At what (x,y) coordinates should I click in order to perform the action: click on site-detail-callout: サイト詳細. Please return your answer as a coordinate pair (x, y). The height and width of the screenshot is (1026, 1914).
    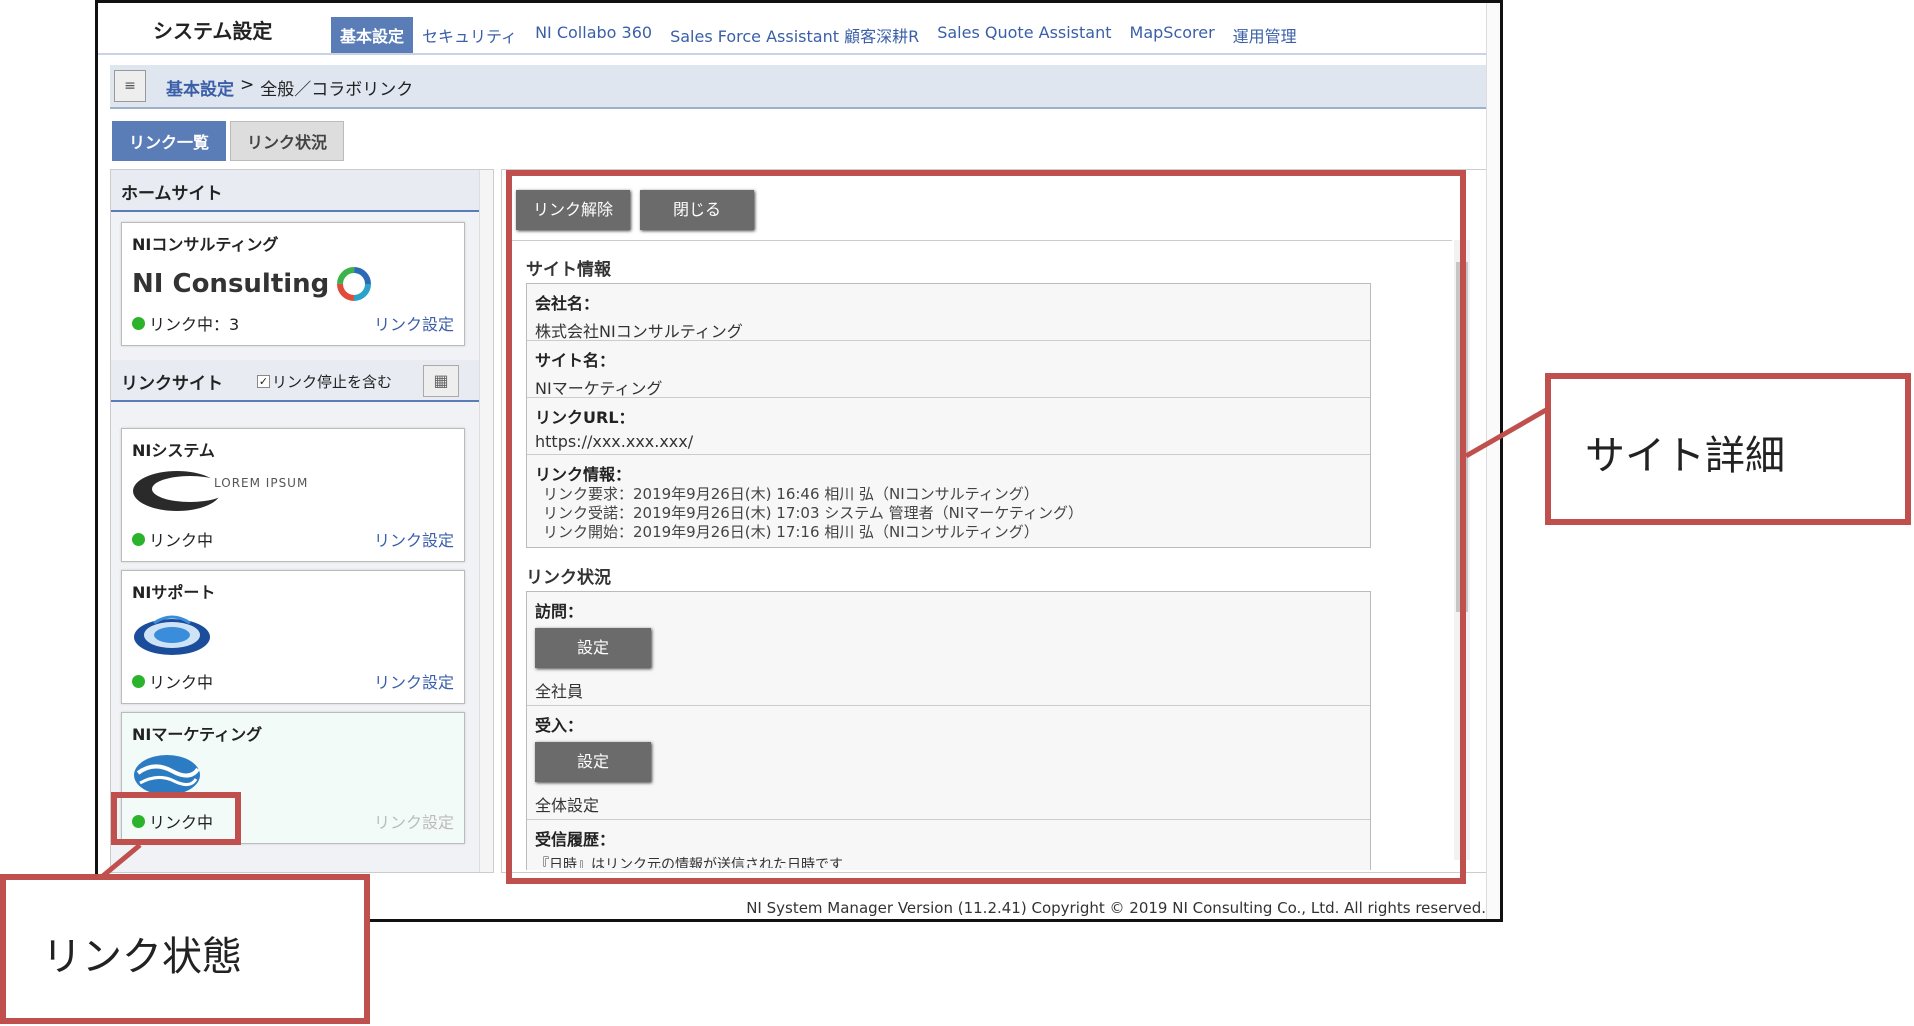
    Looking at the image, I should click on (1728, 449).